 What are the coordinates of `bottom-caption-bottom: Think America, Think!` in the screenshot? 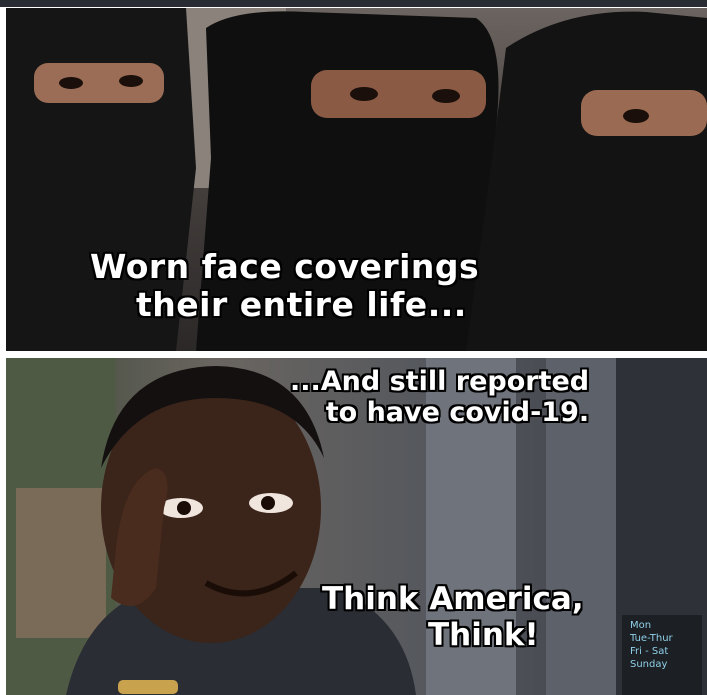 It's located at (453, 617).